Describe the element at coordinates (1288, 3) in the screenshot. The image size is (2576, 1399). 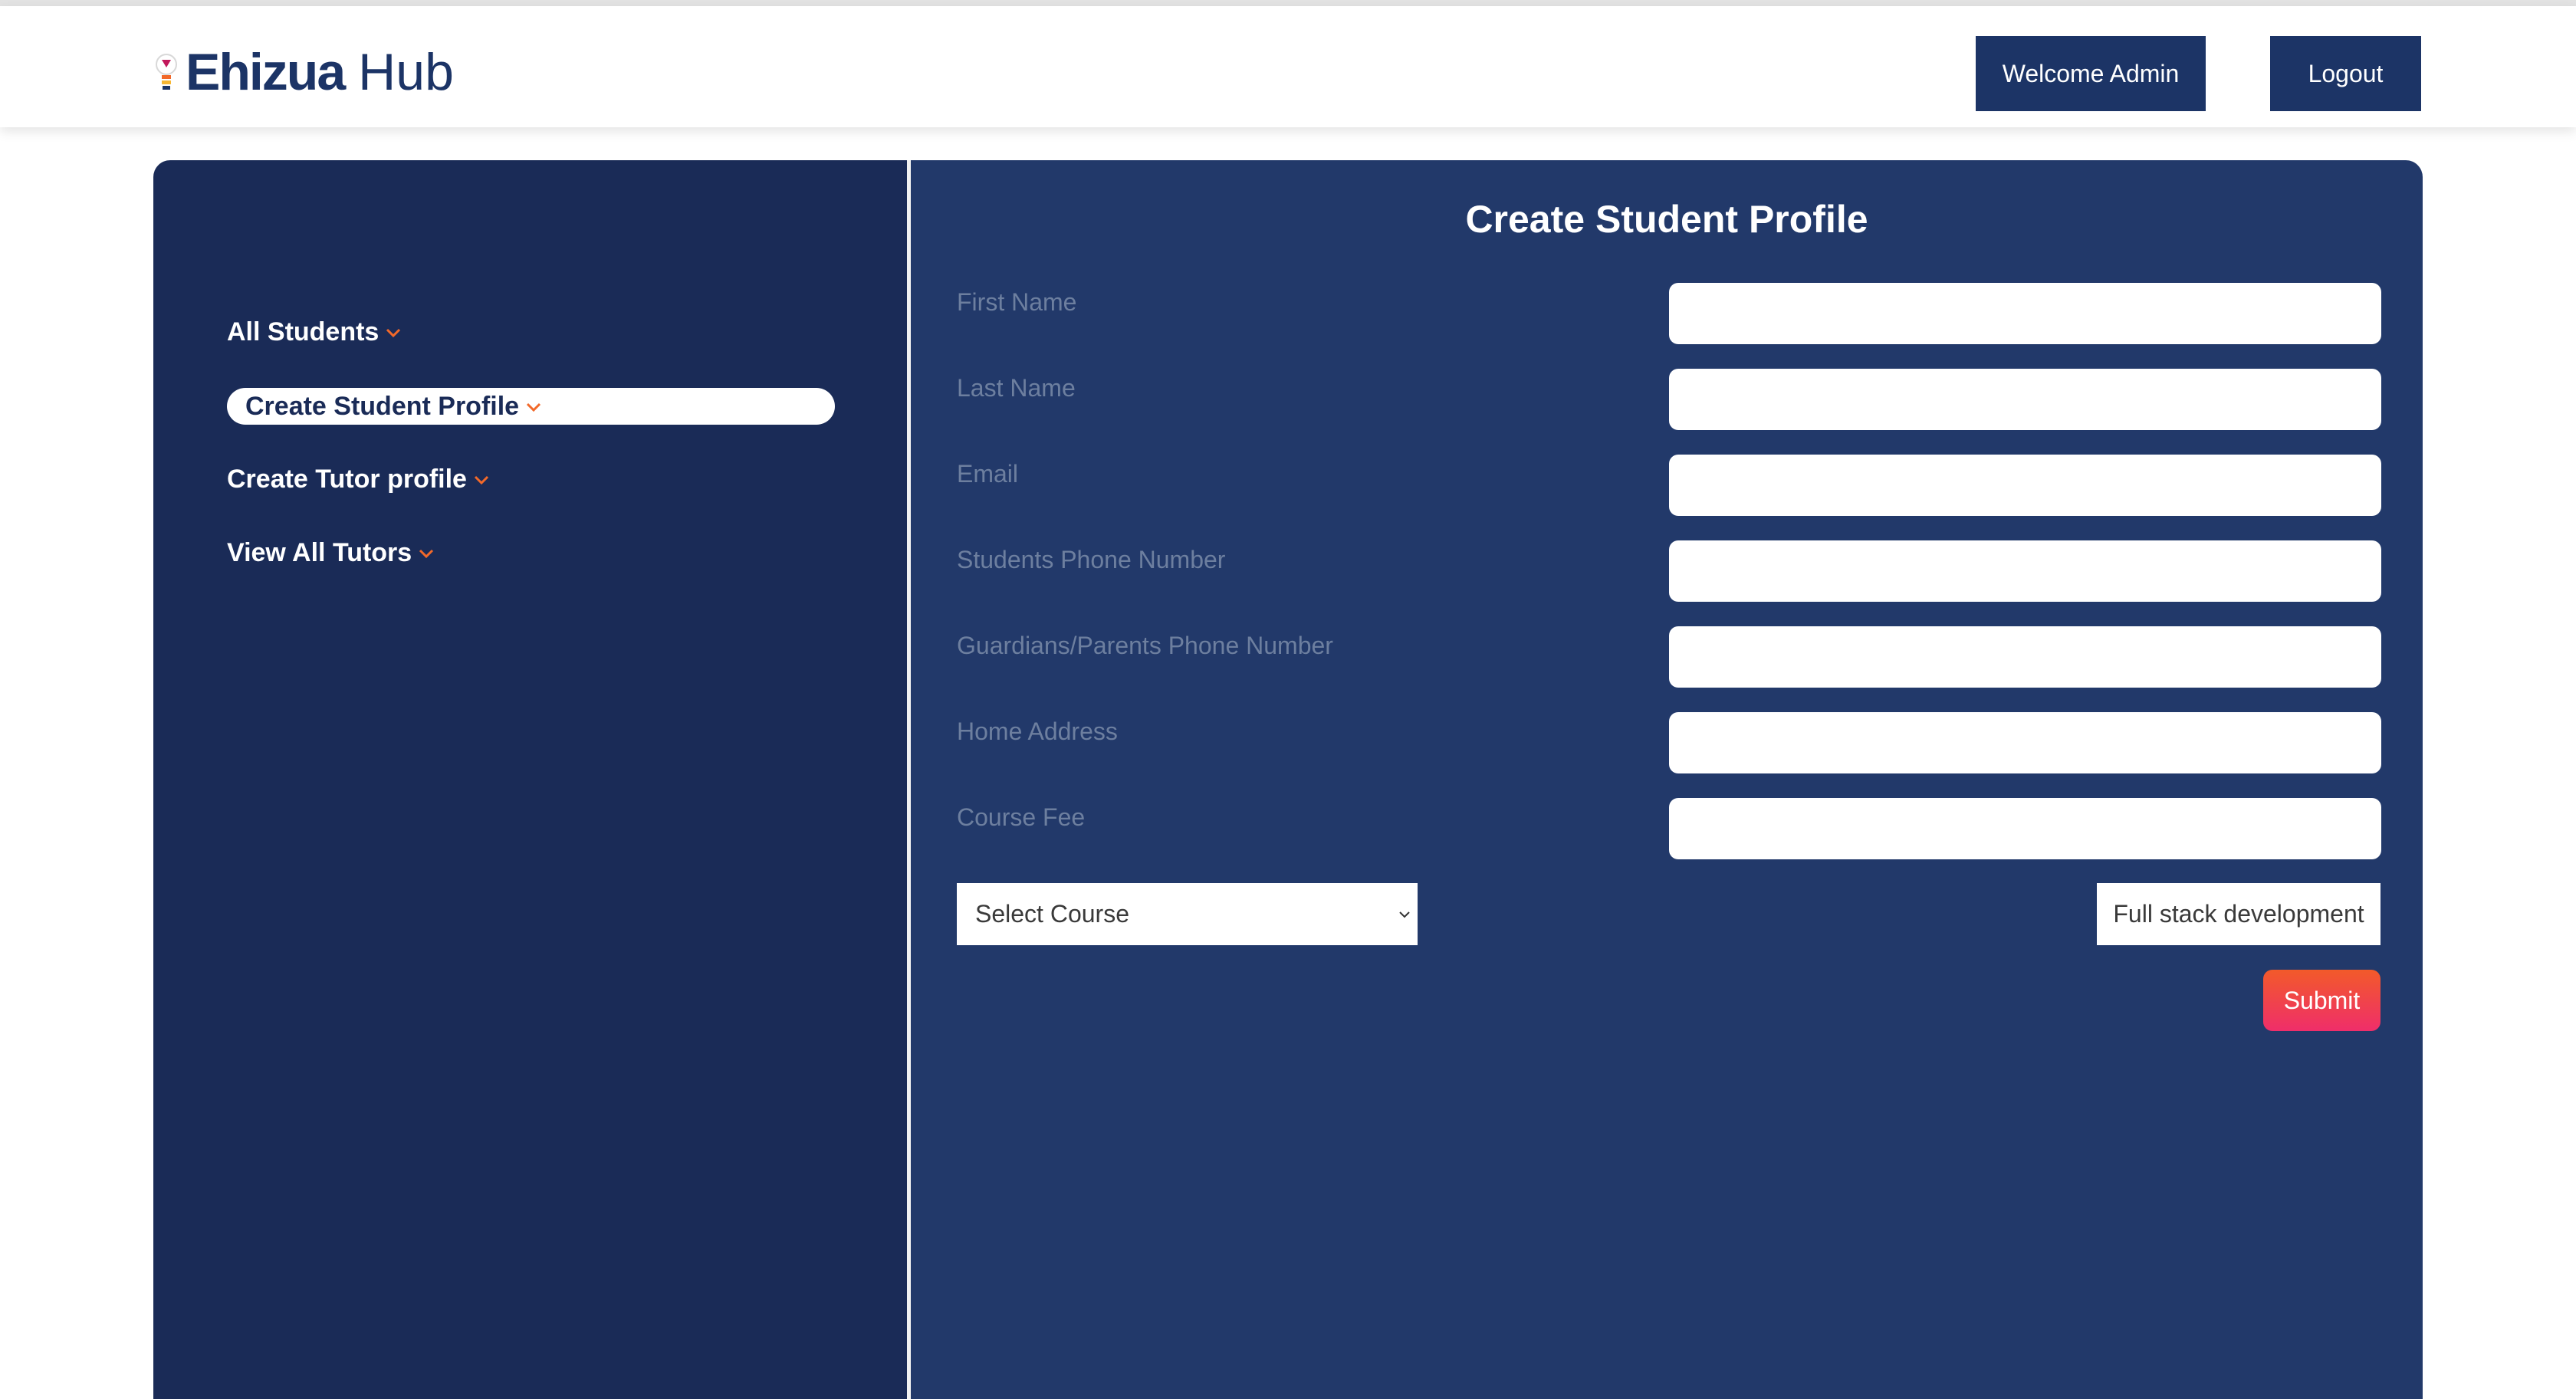
I see `top-border` at that location.